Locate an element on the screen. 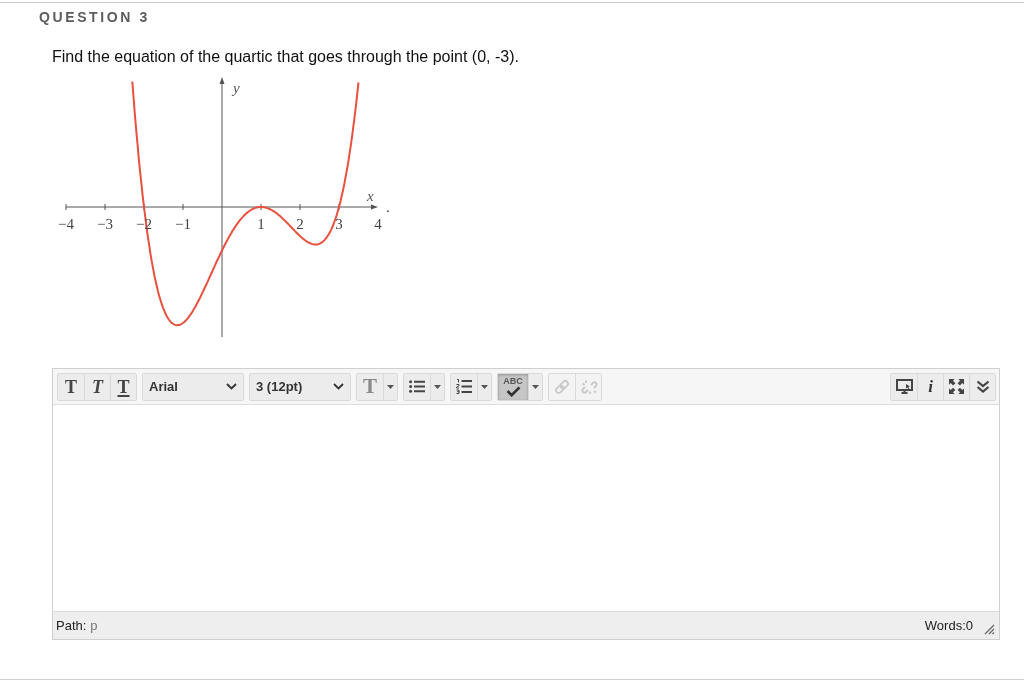 The image size is (1024, 680). question-heading: QUESTION 3 is located at coordinates (94, 17).